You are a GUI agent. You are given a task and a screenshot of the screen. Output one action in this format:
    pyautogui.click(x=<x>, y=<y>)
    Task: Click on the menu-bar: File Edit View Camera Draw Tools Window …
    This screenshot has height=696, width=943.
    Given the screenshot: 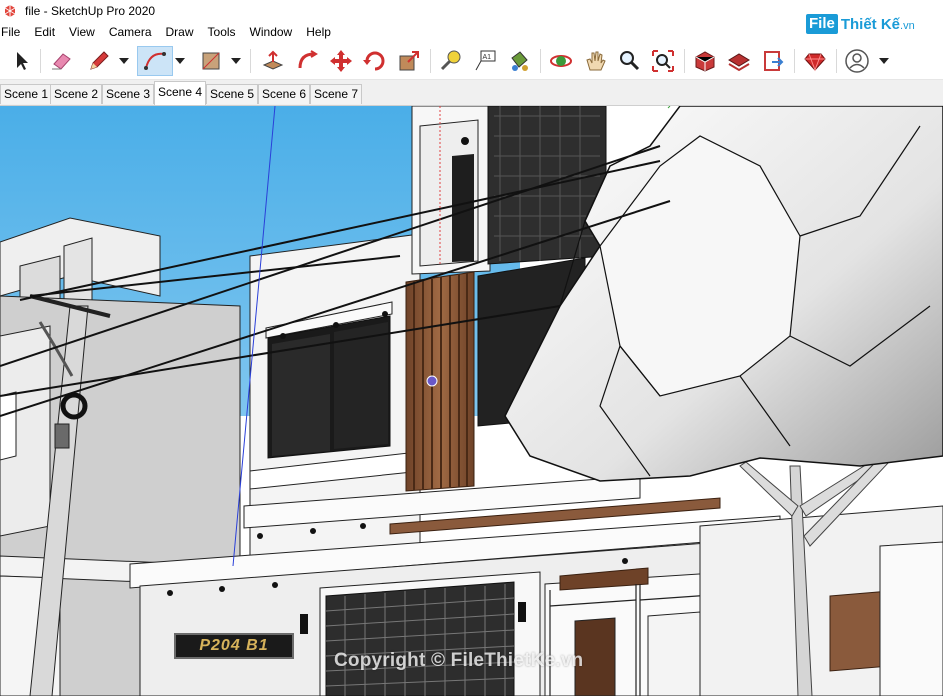 What is the action you would take?
    pyautogui.click(x=471, y=32)
    